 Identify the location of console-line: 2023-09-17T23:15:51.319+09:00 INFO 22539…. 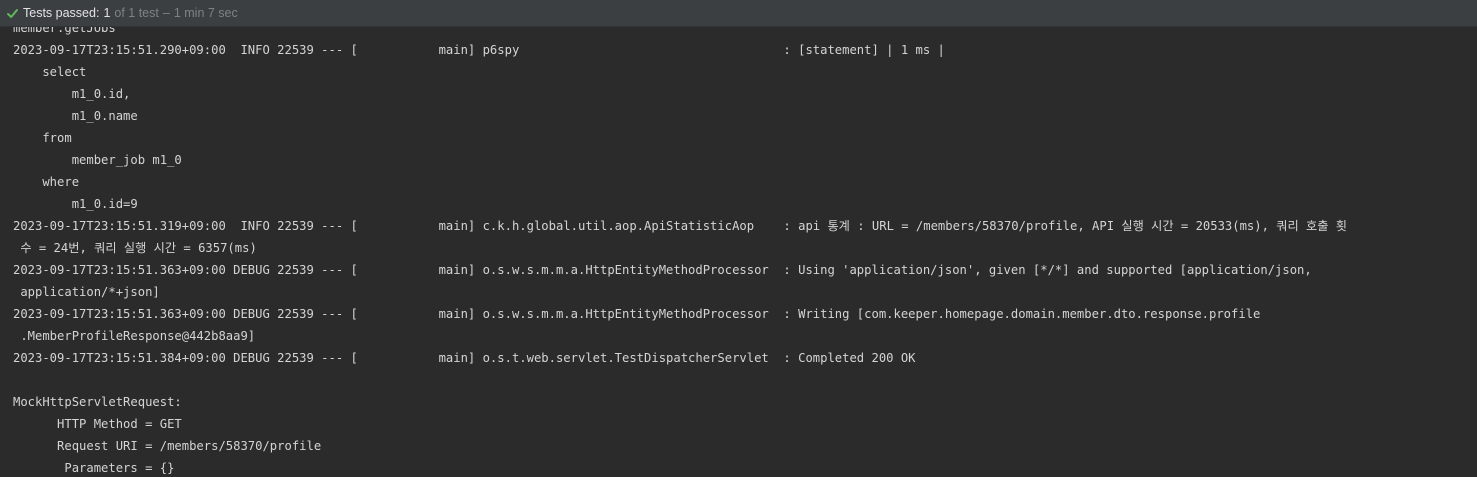
(680, 226).